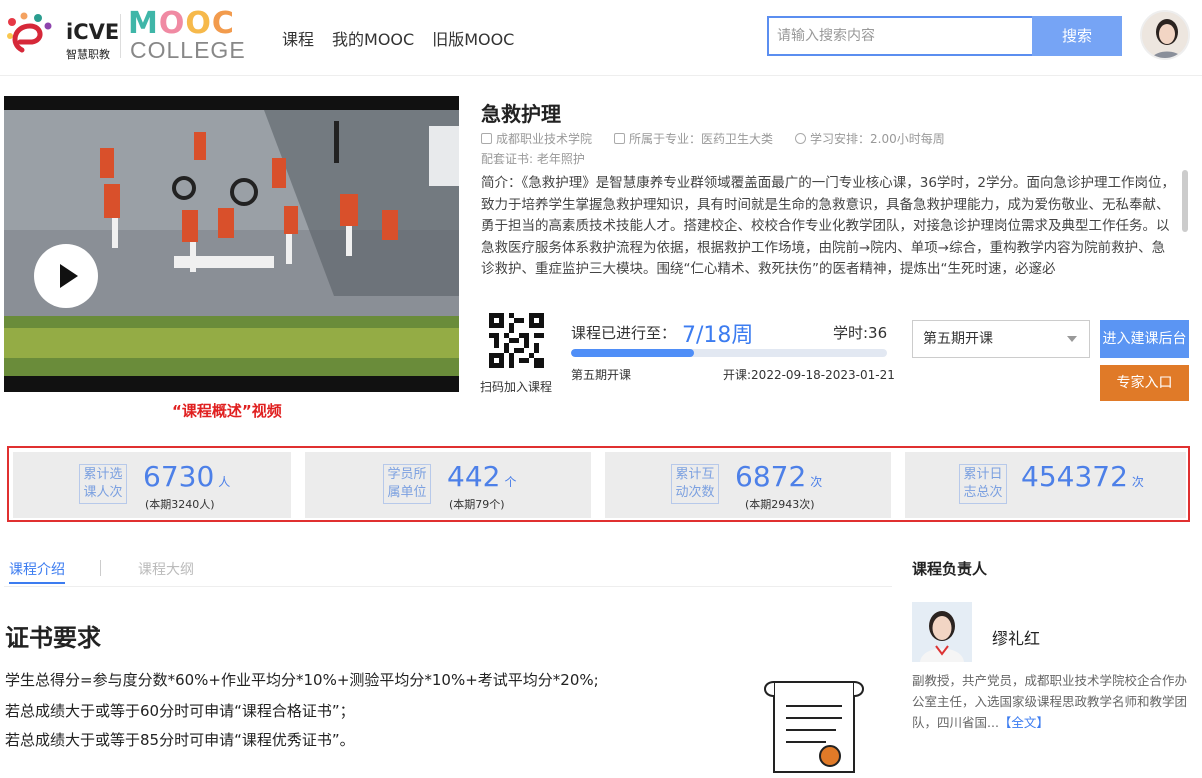  What do you see at coordinates (718, 335) in the screenshot?
I see `progress-value: 7/18周` at bounding box center [718, 335].